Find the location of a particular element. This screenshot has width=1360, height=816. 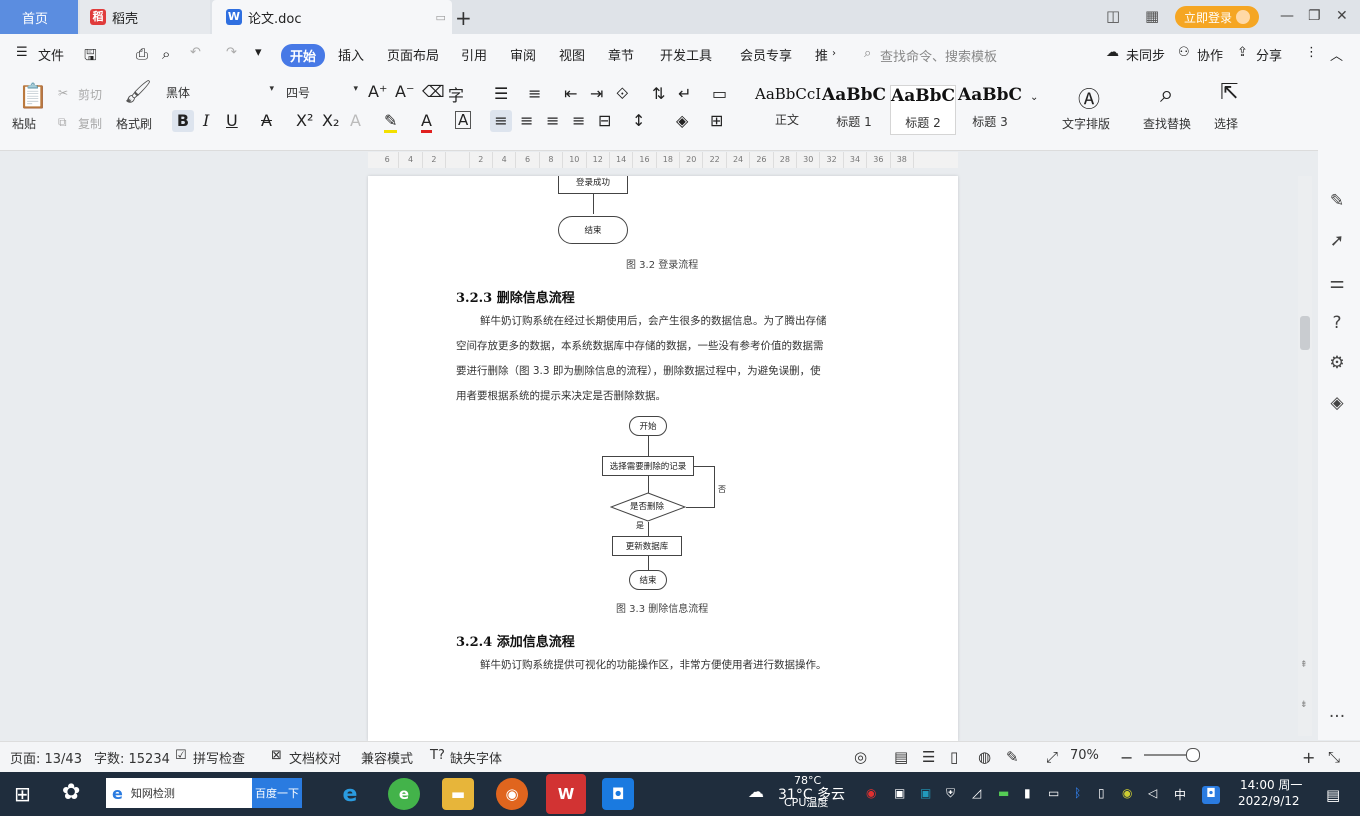

cloud-sync-icon: ☁ is located at coordinates (1112, 52).